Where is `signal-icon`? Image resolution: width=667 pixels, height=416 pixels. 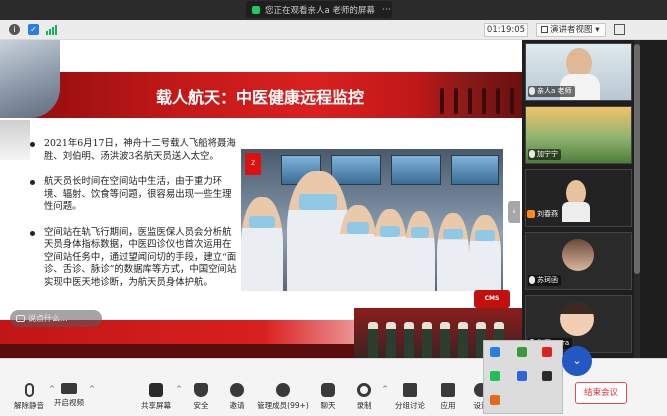
signal-icon is located at coordinates (52, 29).